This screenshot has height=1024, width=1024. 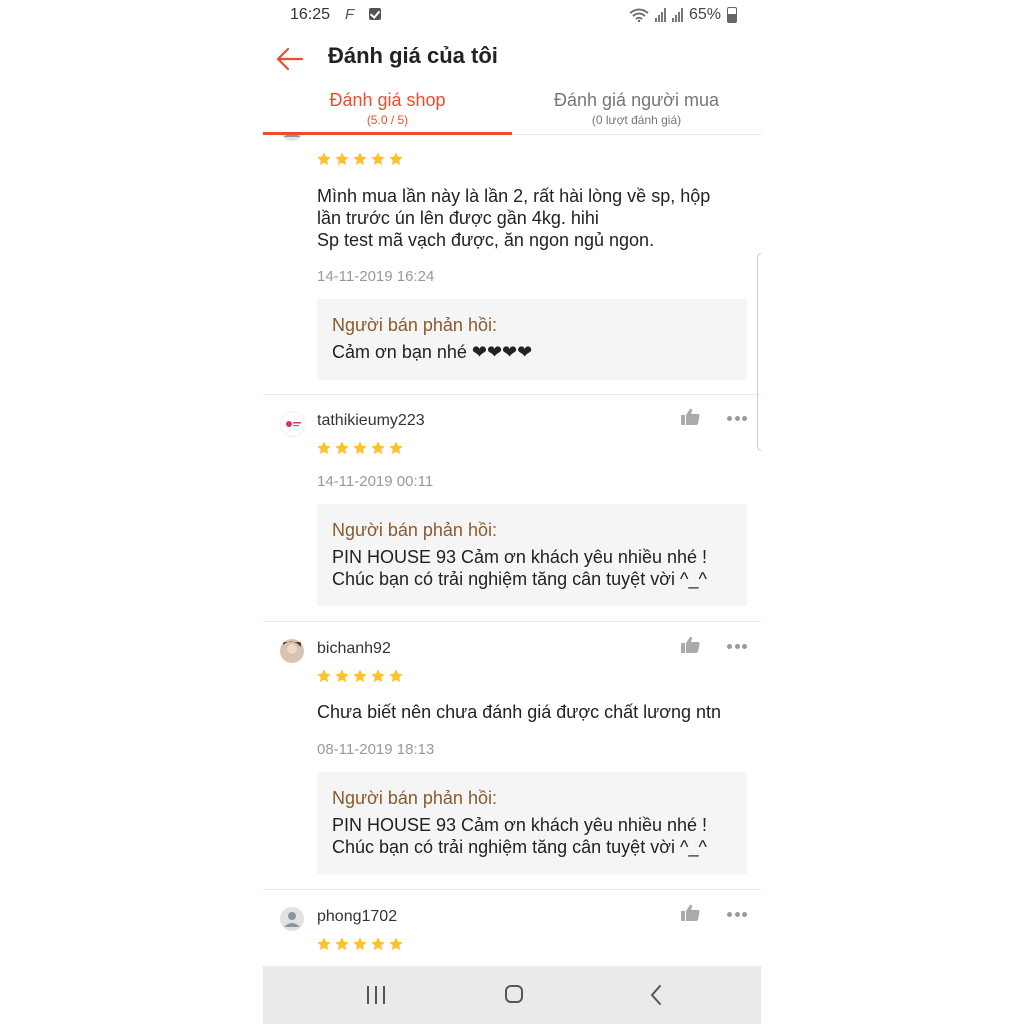 I want to click on shop-logo-avatar-icon, so click(x=293, y=424).